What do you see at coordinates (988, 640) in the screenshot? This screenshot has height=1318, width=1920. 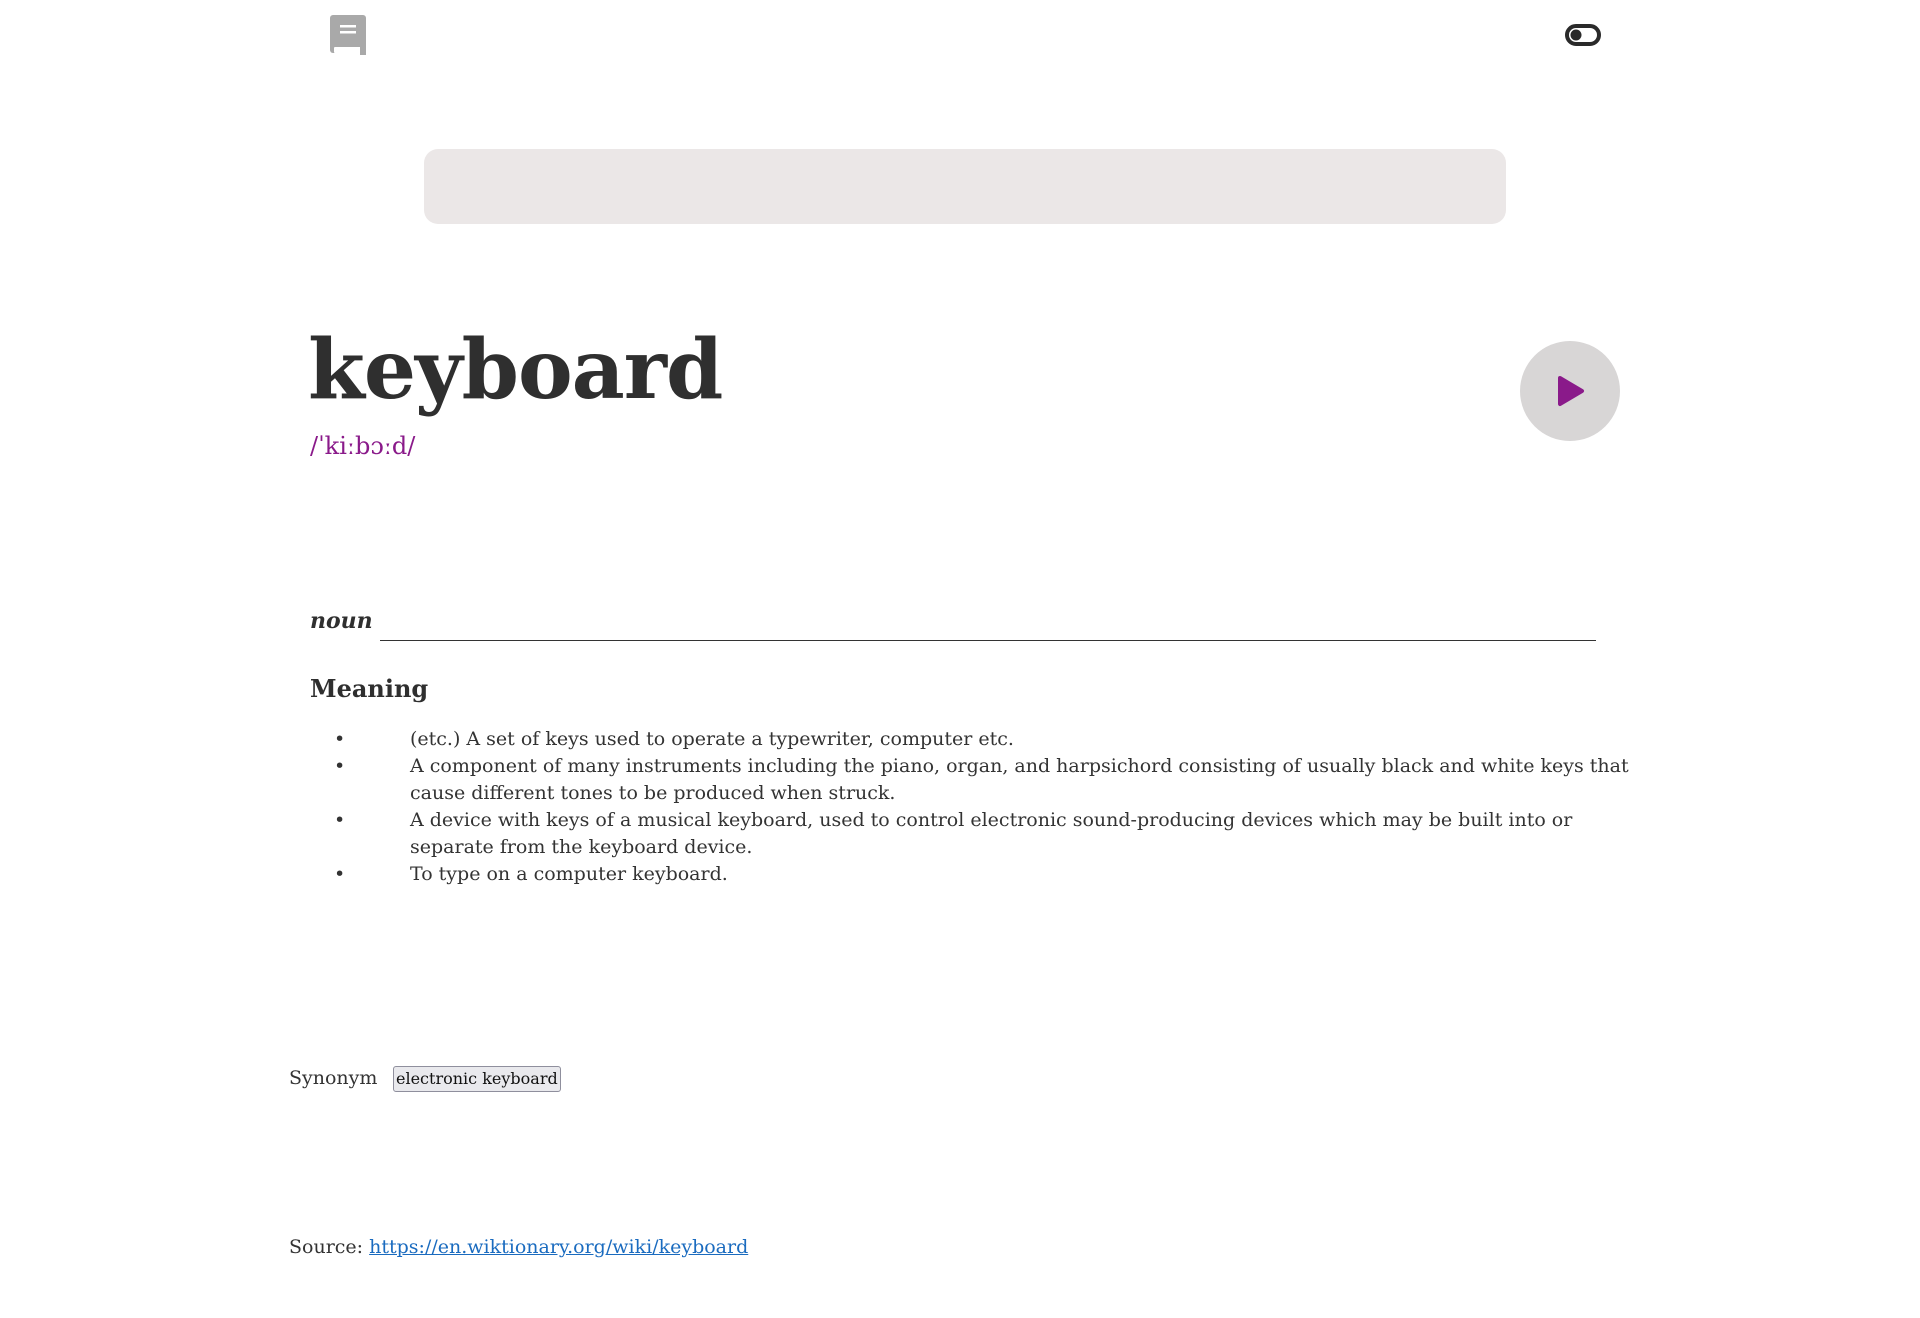 I see `divider` at bounding box center [988, 640].